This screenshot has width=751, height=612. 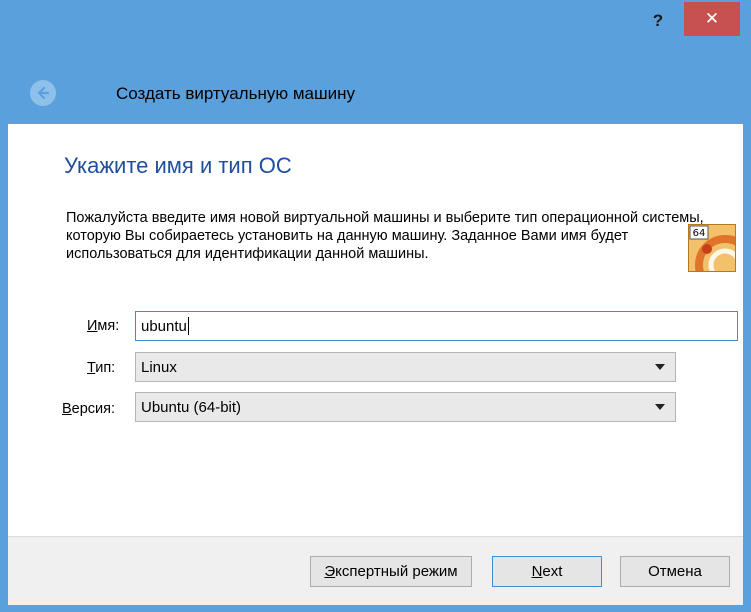 What do you see at coordinates (699, 233) in the screenshot?
I see `os-icon-badge: 64` at bounding box center [699, 233].